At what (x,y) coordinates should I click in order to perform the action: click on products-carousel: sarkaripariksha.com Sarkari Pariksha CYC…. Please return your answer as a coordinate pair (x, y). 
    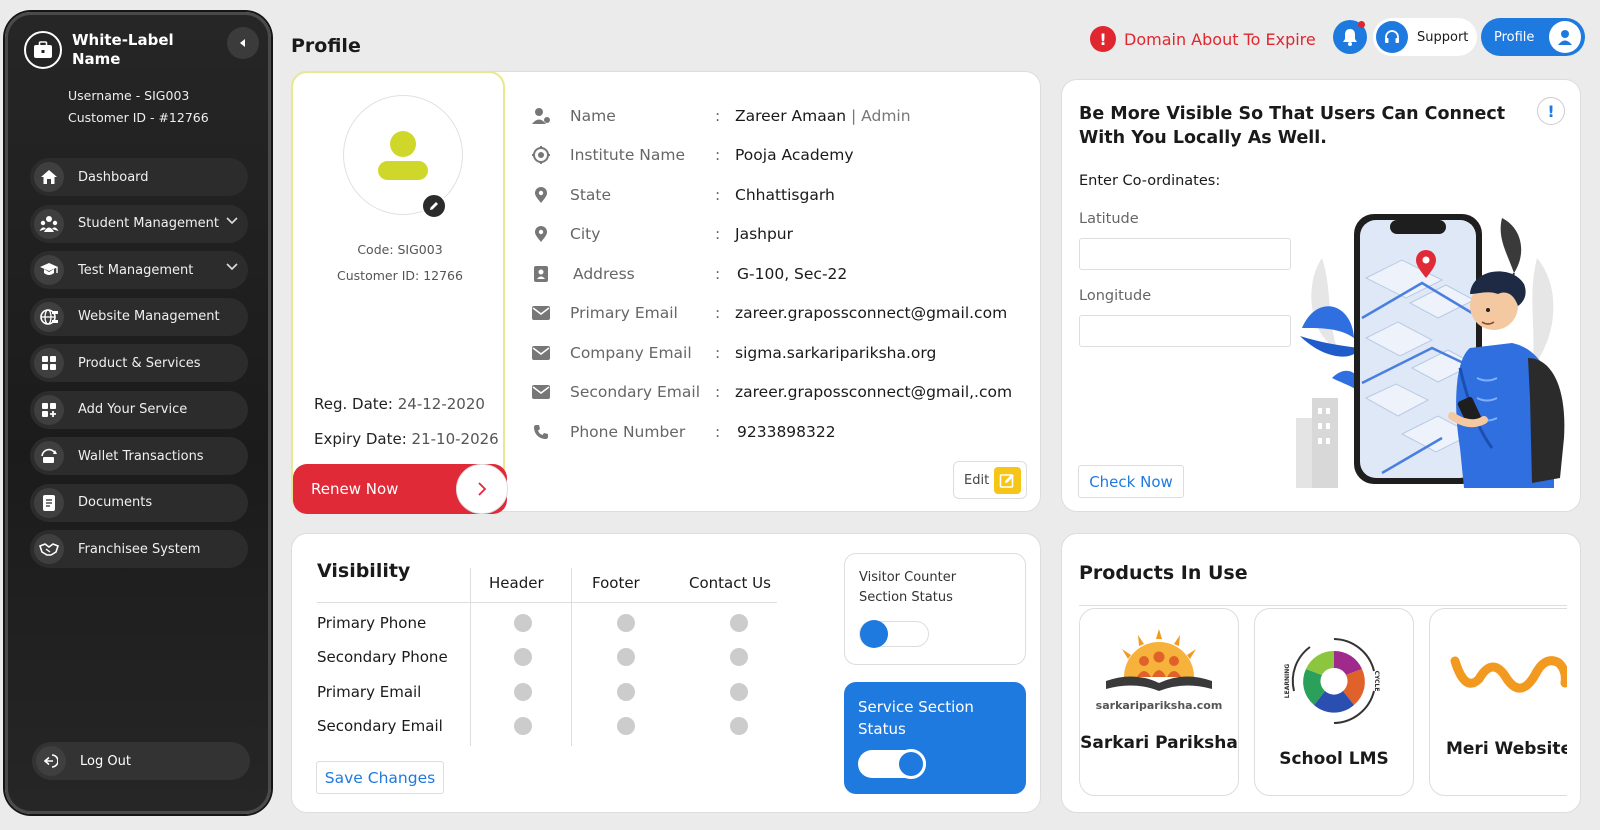
    Looking at the image, I should click on (1323, 702).